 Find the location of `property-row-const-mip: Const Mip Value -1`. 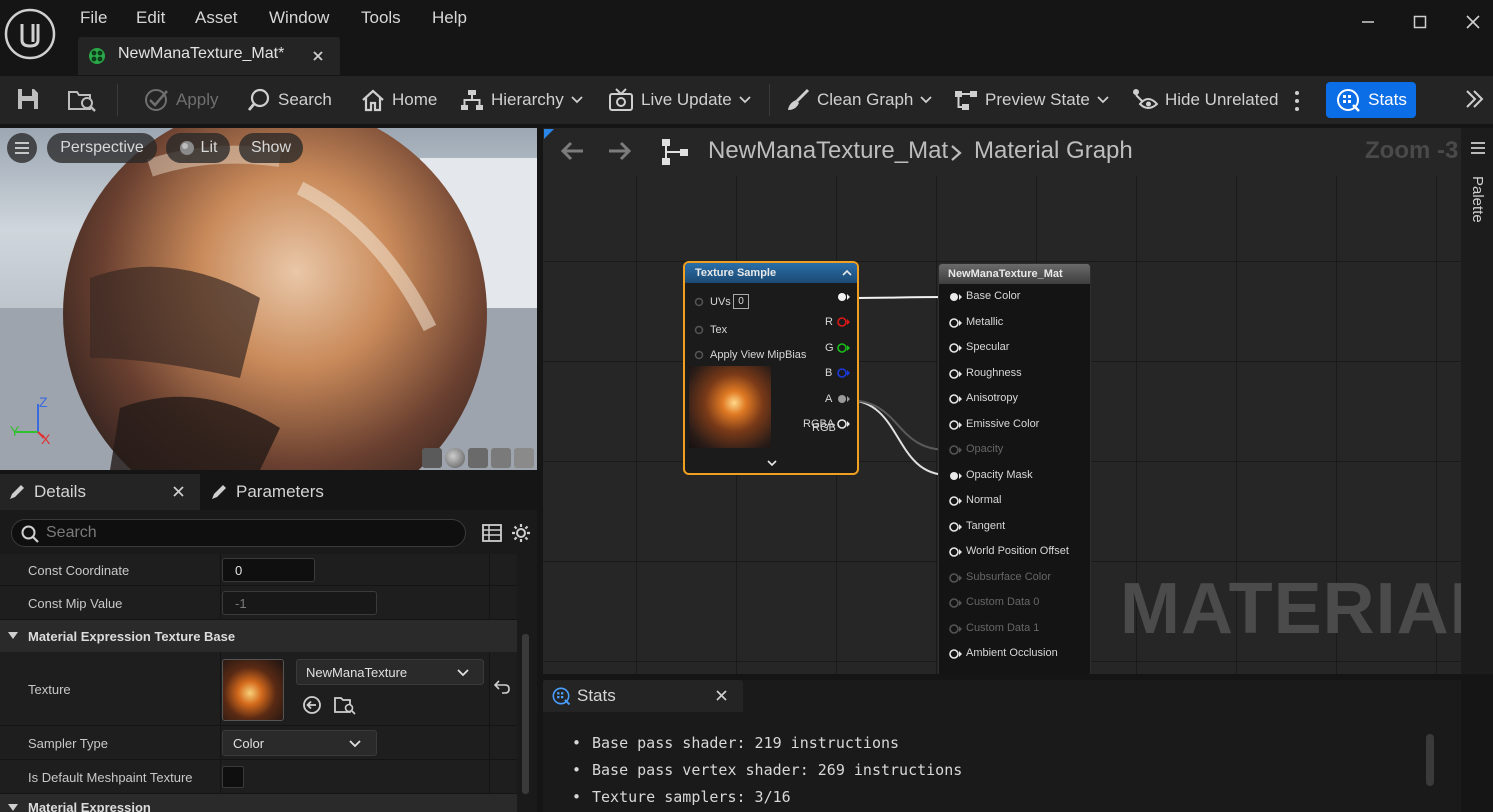

property-row-const-mip: Const Mip Value -1 is located at coordinates (258, 603).